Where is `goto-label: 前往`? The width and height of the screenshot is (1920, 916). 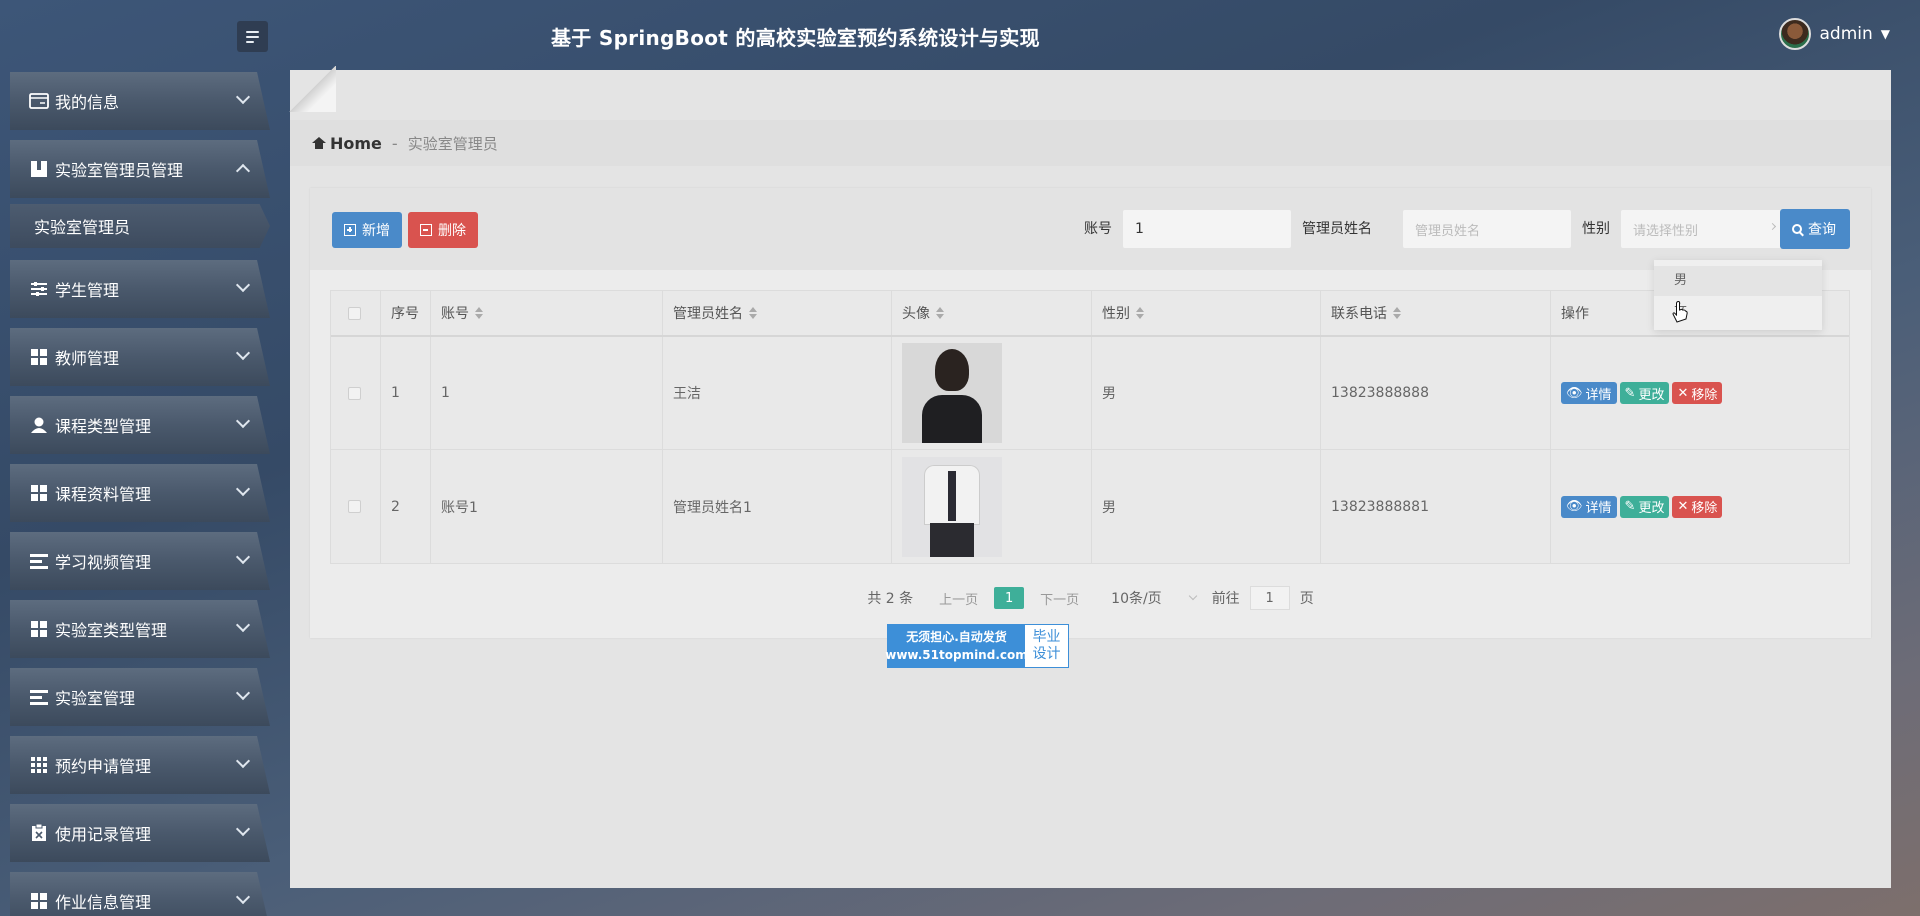
goto-label: 前往 is located at coordinates (1225, 599).